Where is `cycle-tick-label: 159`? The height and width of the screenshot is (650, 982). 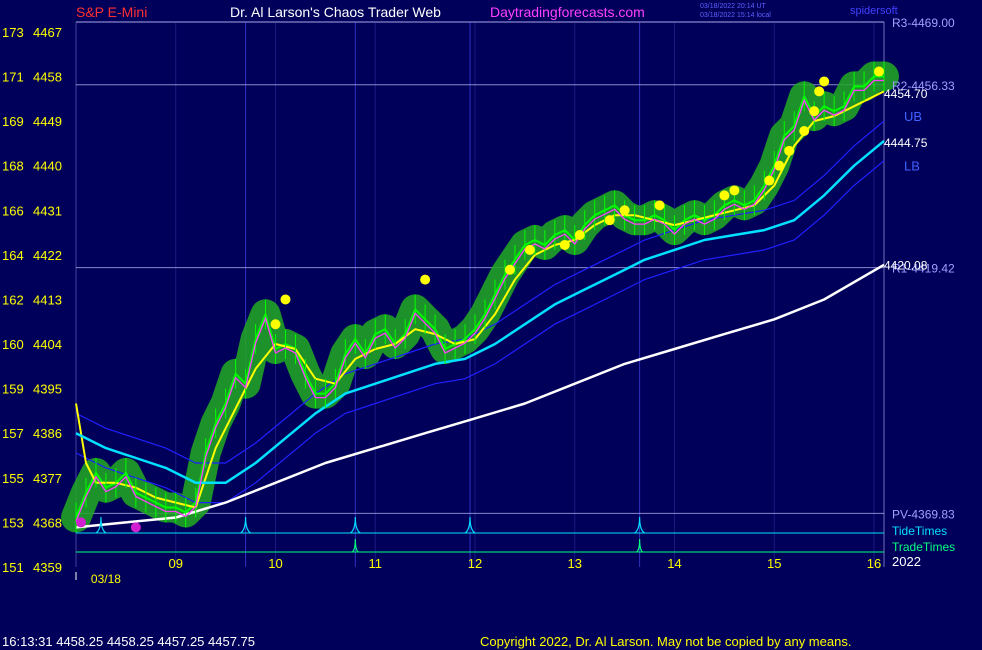
cycle-tick-label: 159 is located at coordinates (13, 389).